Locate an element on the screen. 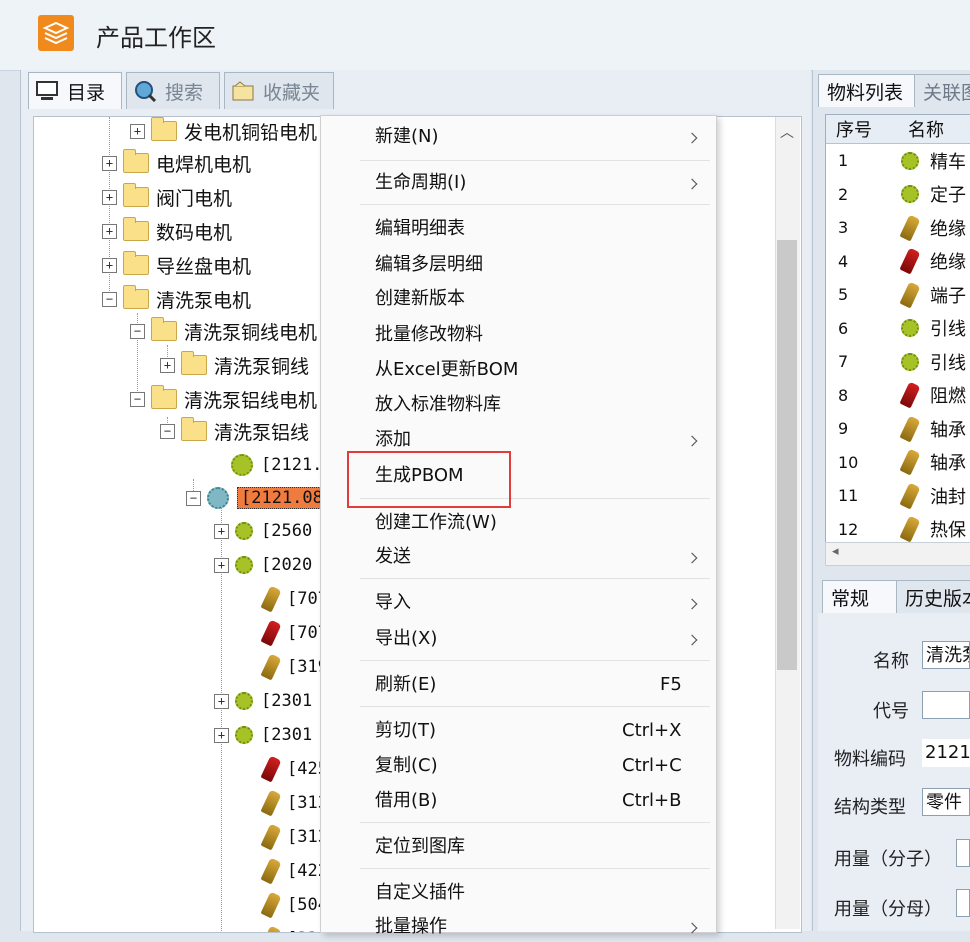  table-row: 8 阻燃 is located at coordinates (898, 396).